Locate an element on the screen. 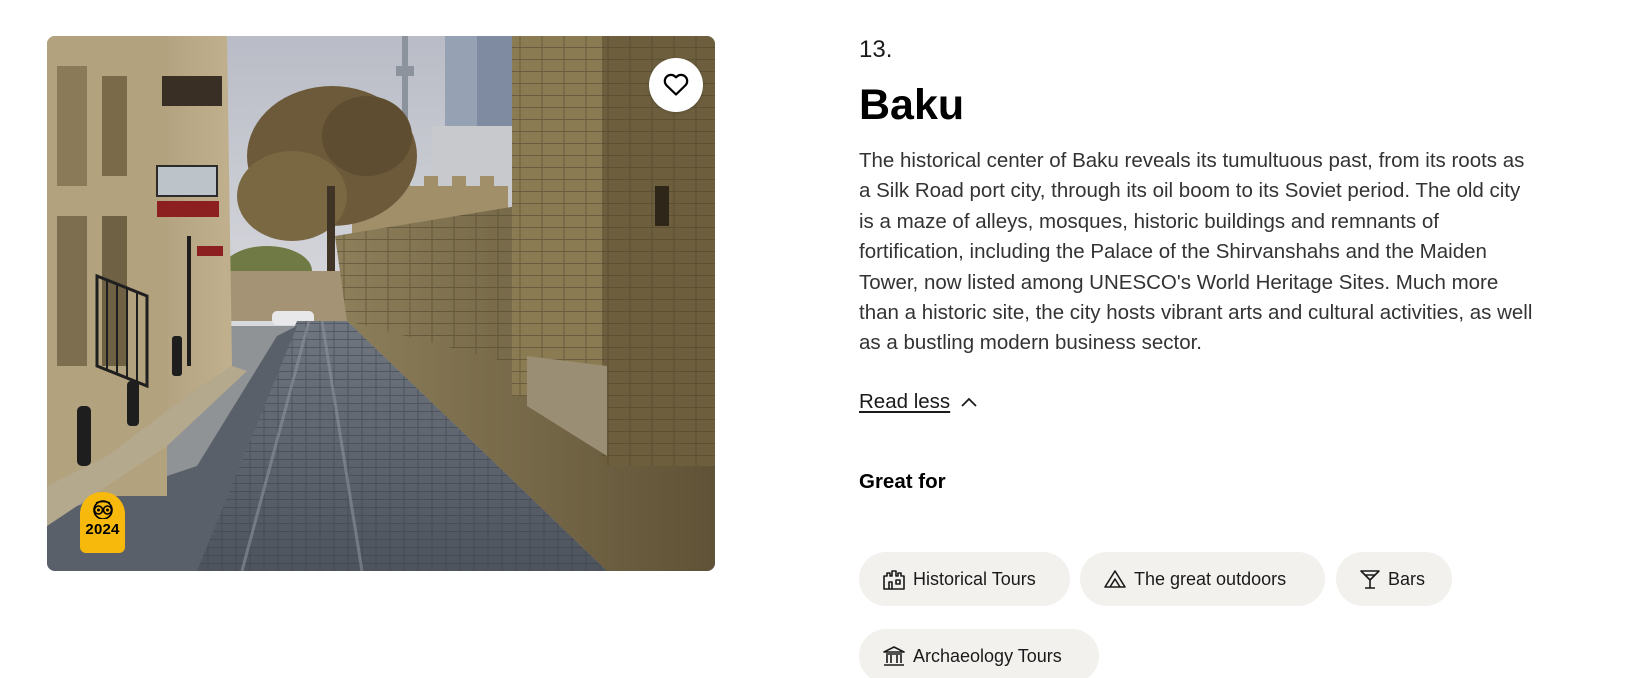  tag-bars: Bars is located at coordinates (1394, 579).